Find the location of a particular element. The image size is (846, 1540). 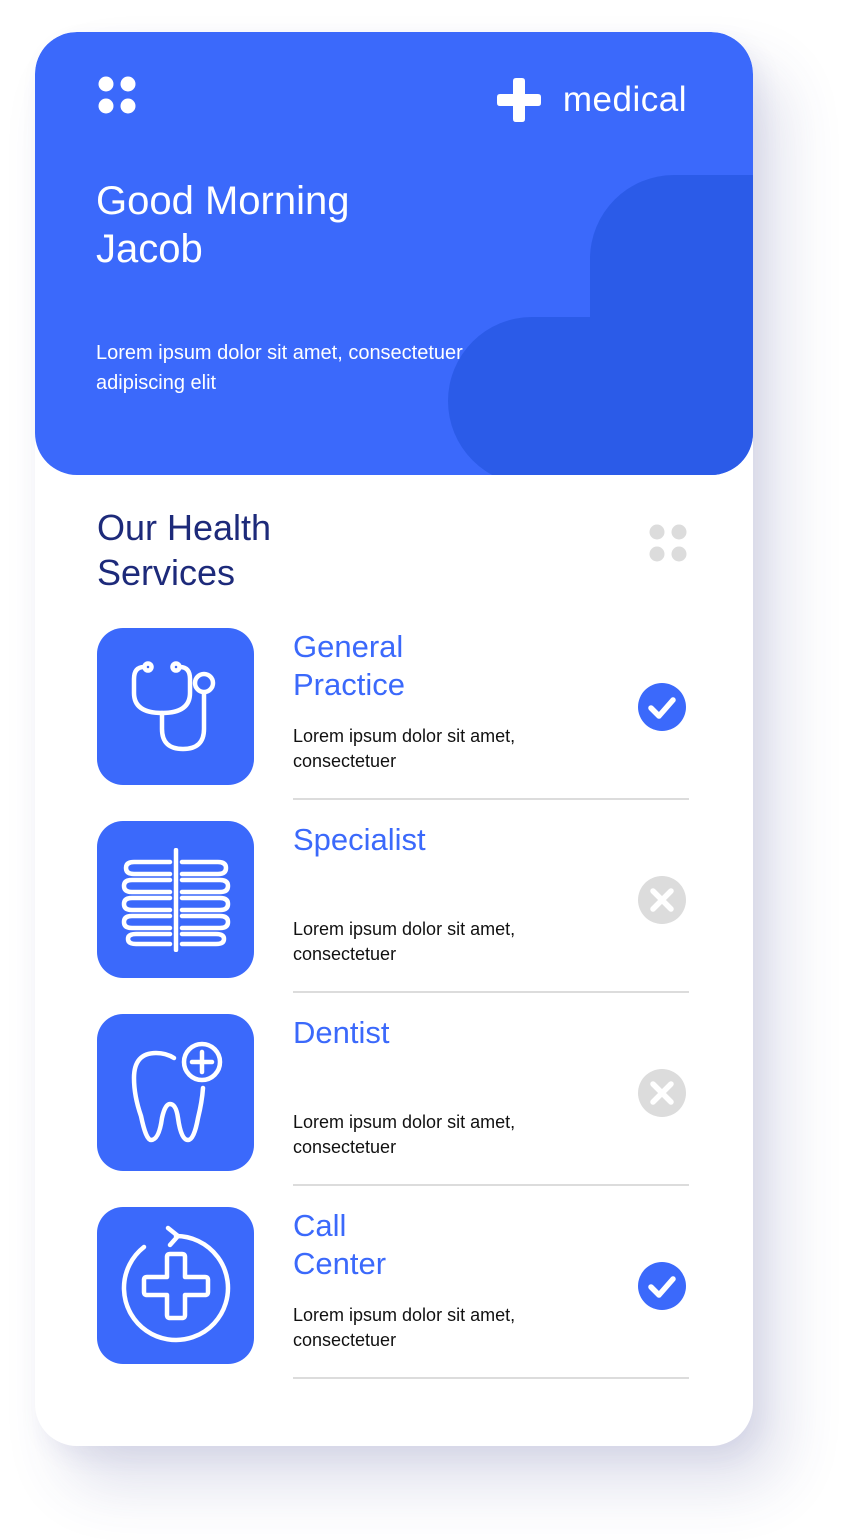

medical-cross-circle-icon is located at coordinates (175, 1283).